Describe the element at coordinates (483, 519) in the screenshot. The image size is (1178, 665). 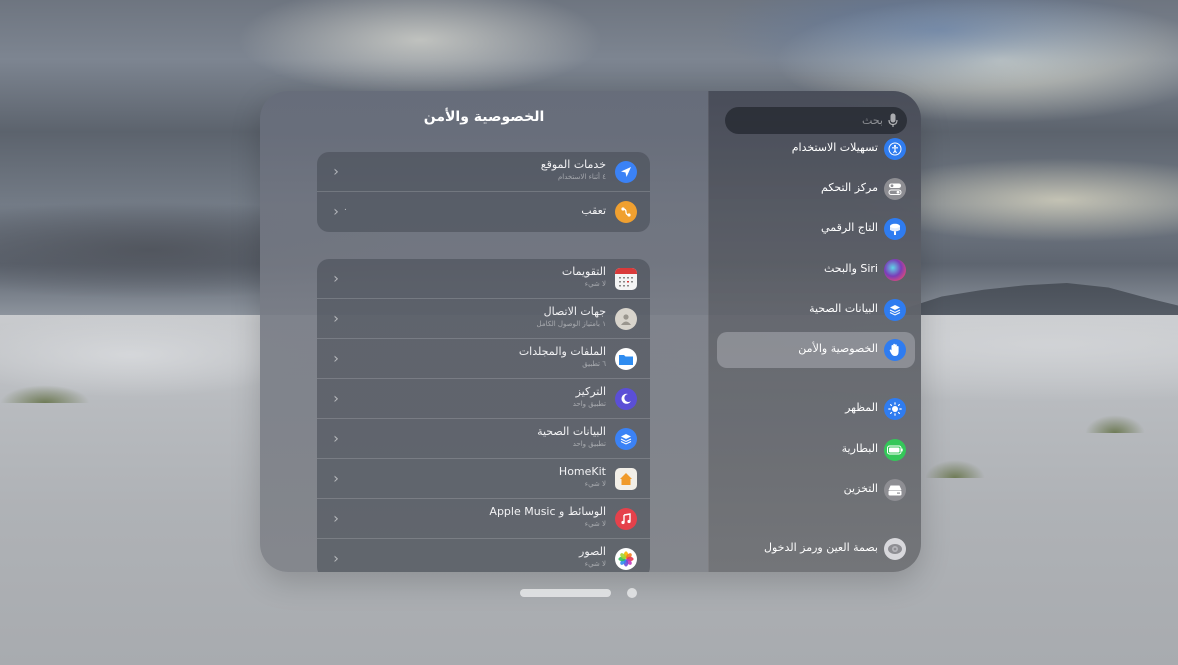
I see `list-item-media-apple-music: الوسائط و Apple Music لا شيء ‹` at that location.